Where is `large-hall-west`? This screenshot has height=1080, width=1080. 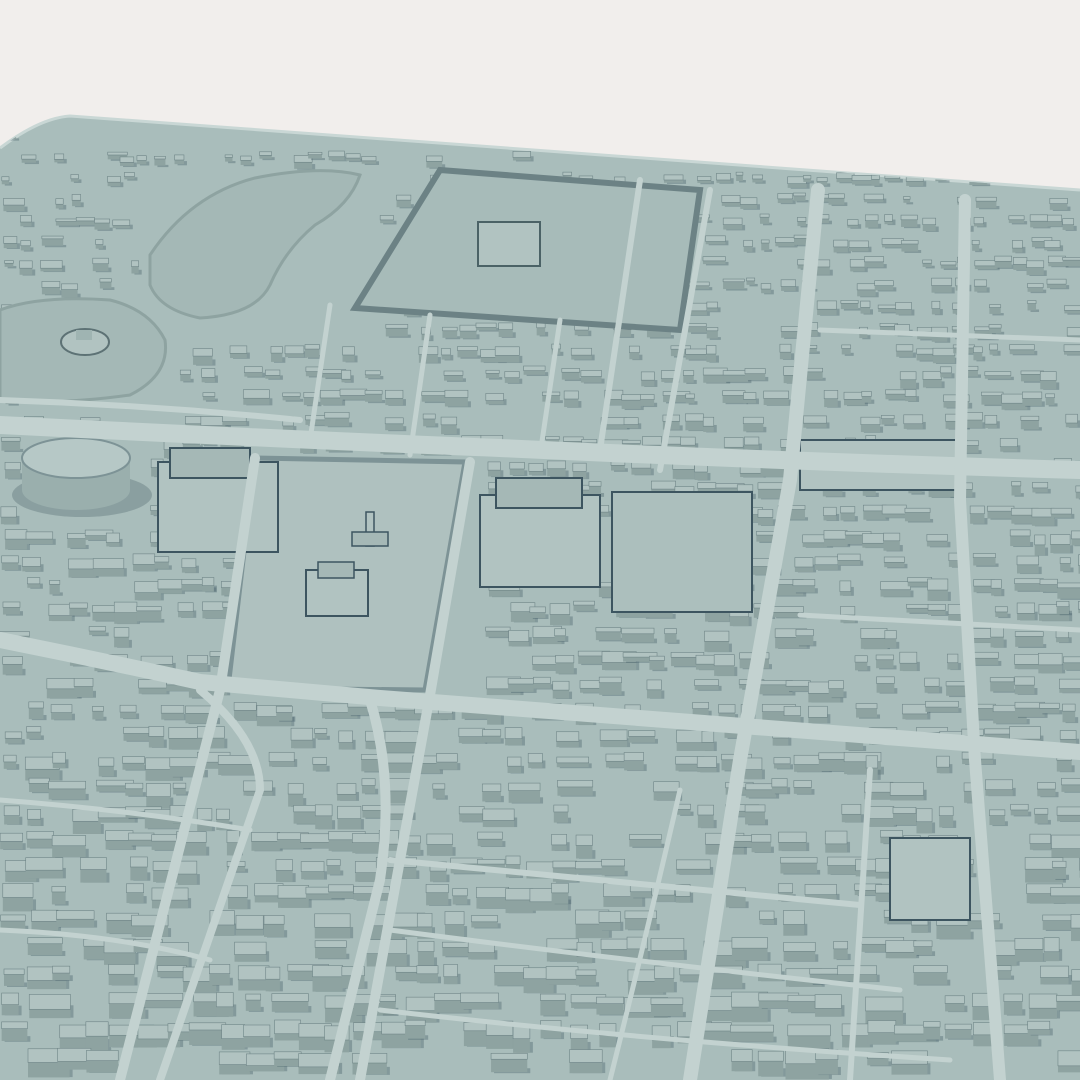
large-hall-west is located at coordinates (218, 500).